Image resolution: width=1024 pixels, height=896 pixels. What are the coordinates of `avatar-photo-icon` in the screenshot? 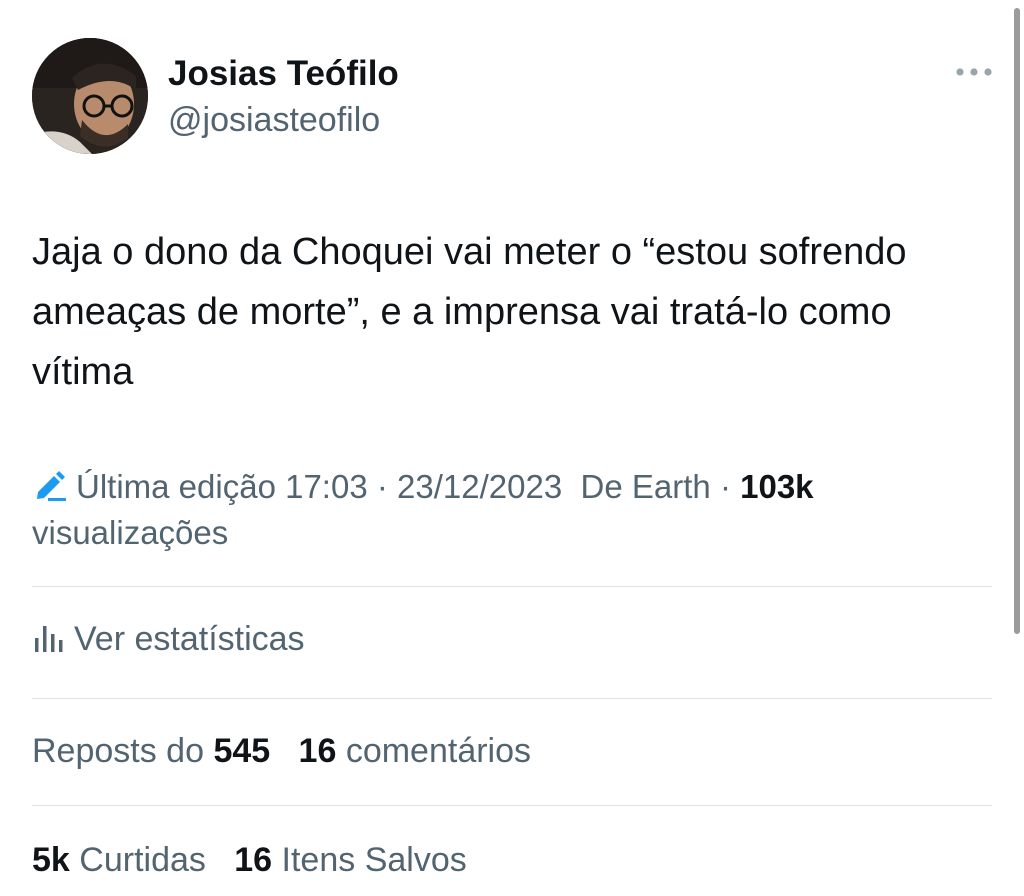 It's located at (90, 96).